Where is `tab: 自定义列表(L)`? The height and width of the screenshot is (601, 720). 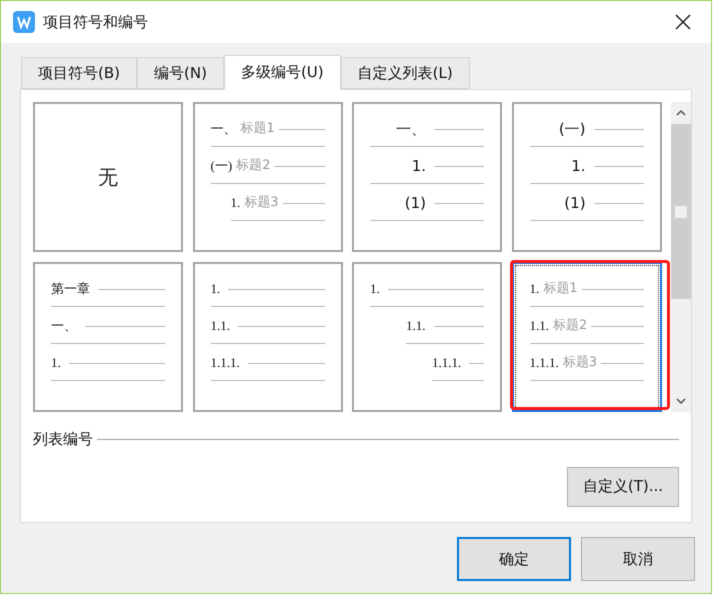 tab: 自定义列表(L) is located at coordinates (405, 73).